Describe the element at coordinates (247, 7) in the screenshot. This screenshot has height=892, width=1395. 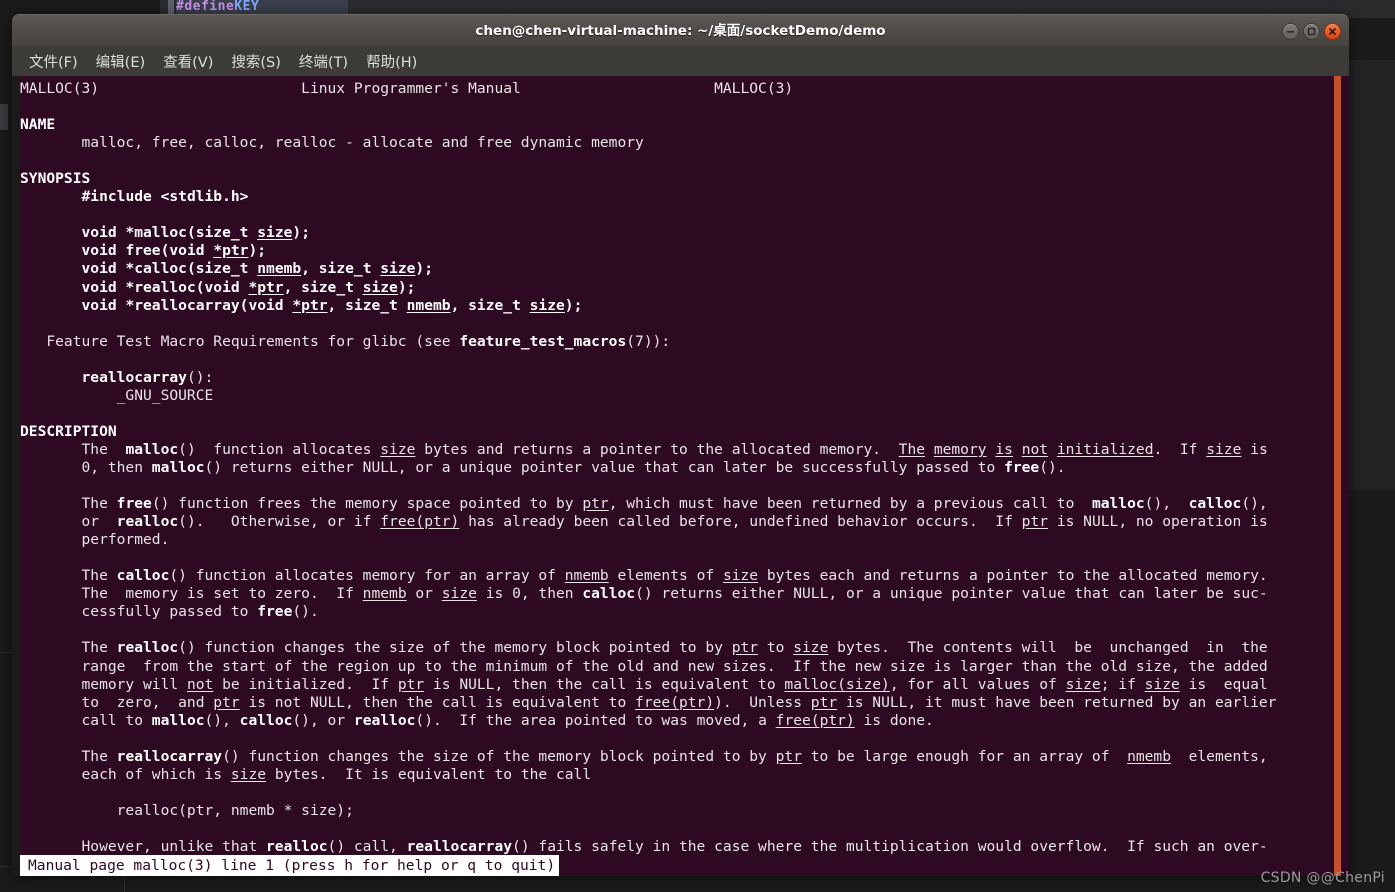
I see `background-code-identifier: KEY` at that location.